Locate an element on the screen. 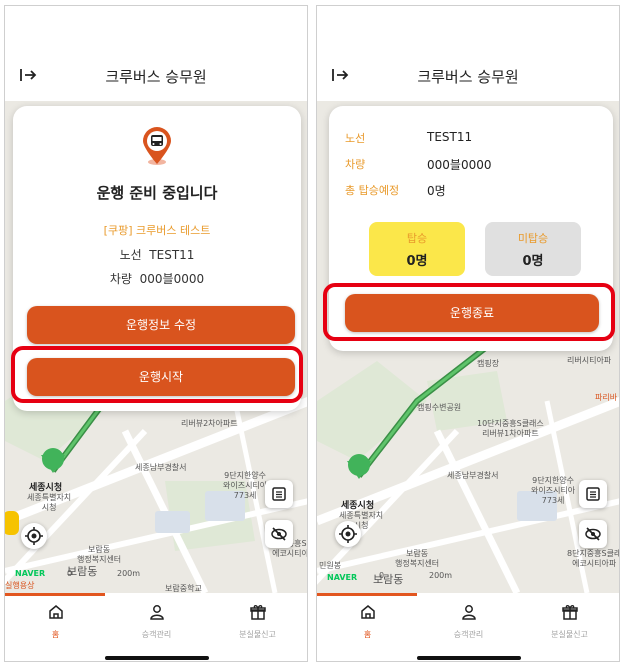  planned-label: 총 탑승예정 is located at coordinates (372, 190).